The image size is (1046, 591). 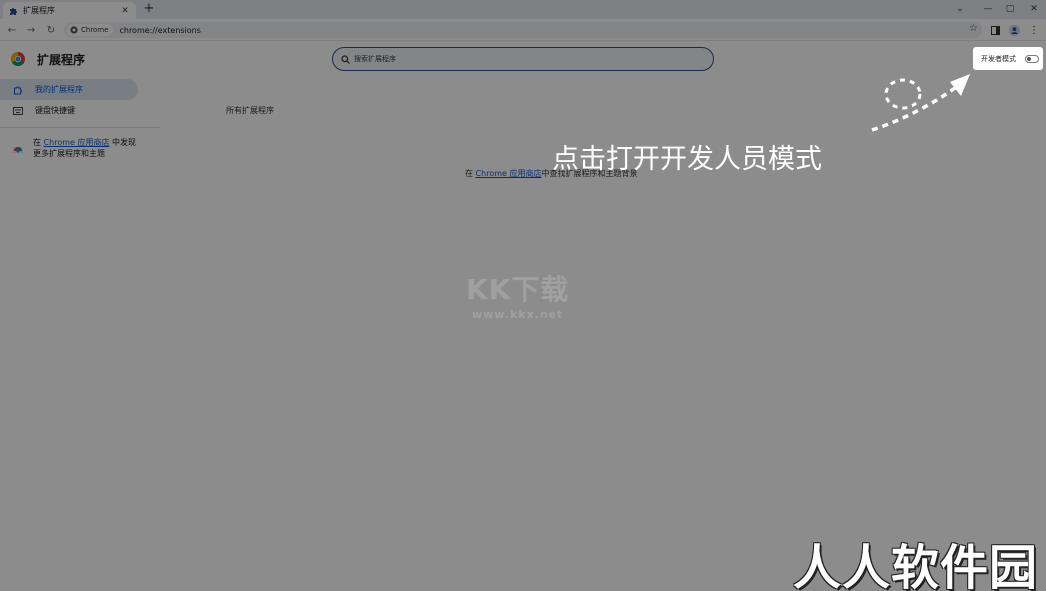 I want to click on developer-mode-label: 开发者模式, so click(x=998, y=58).